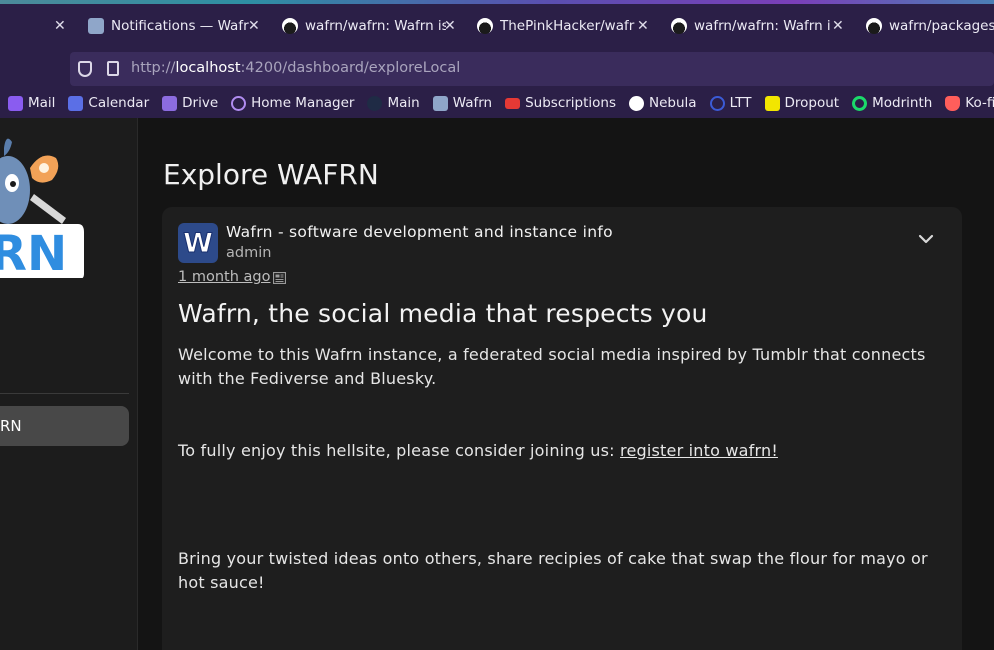  I want to click on avatar: W, so click(198, 243).